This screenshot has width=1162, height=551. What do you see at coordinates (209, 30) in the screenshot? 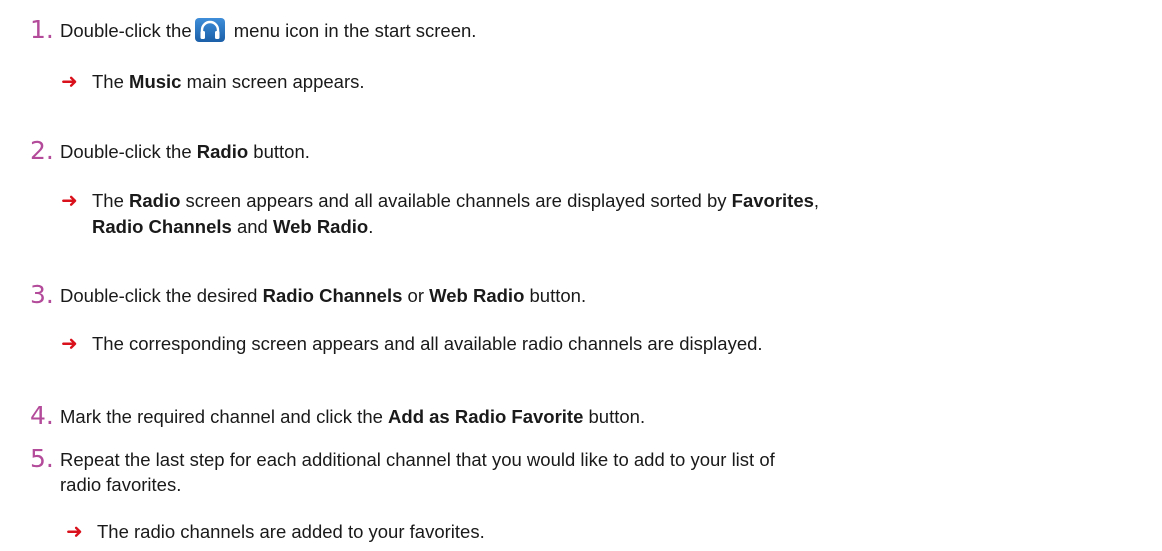
I see `headphones-icon` at bounding box center [209, 30].